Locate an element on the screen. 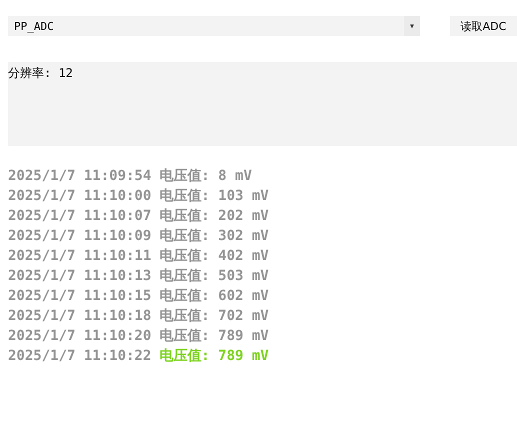  log-timestamp: 2025/1/7 11:10:13 is located at coordinates (80, 276).